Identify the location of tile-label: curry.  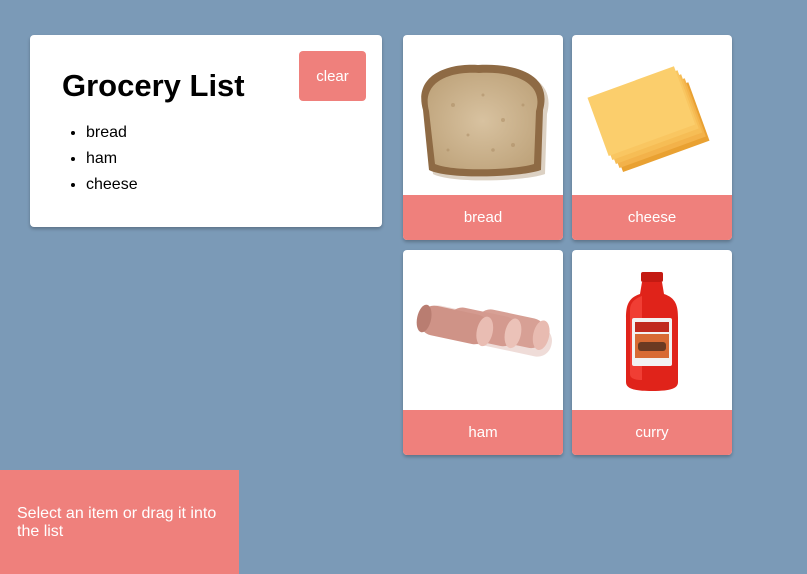
(652, 432).